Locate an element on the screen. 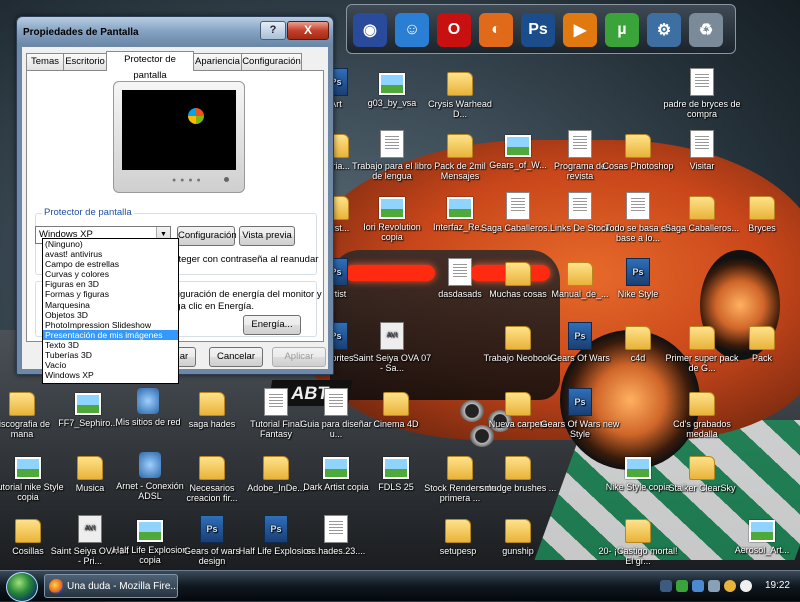 This screenshot has height=602, width=800. desktop-icon-label: Pack is located at coordinates (761, 358).